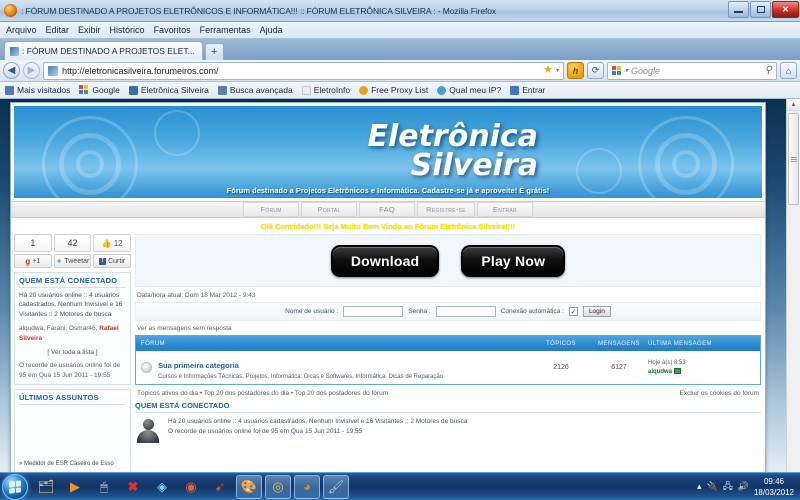 The image size is (800, 500). I want to click on clock-time: 09:46, so click(773, 481).